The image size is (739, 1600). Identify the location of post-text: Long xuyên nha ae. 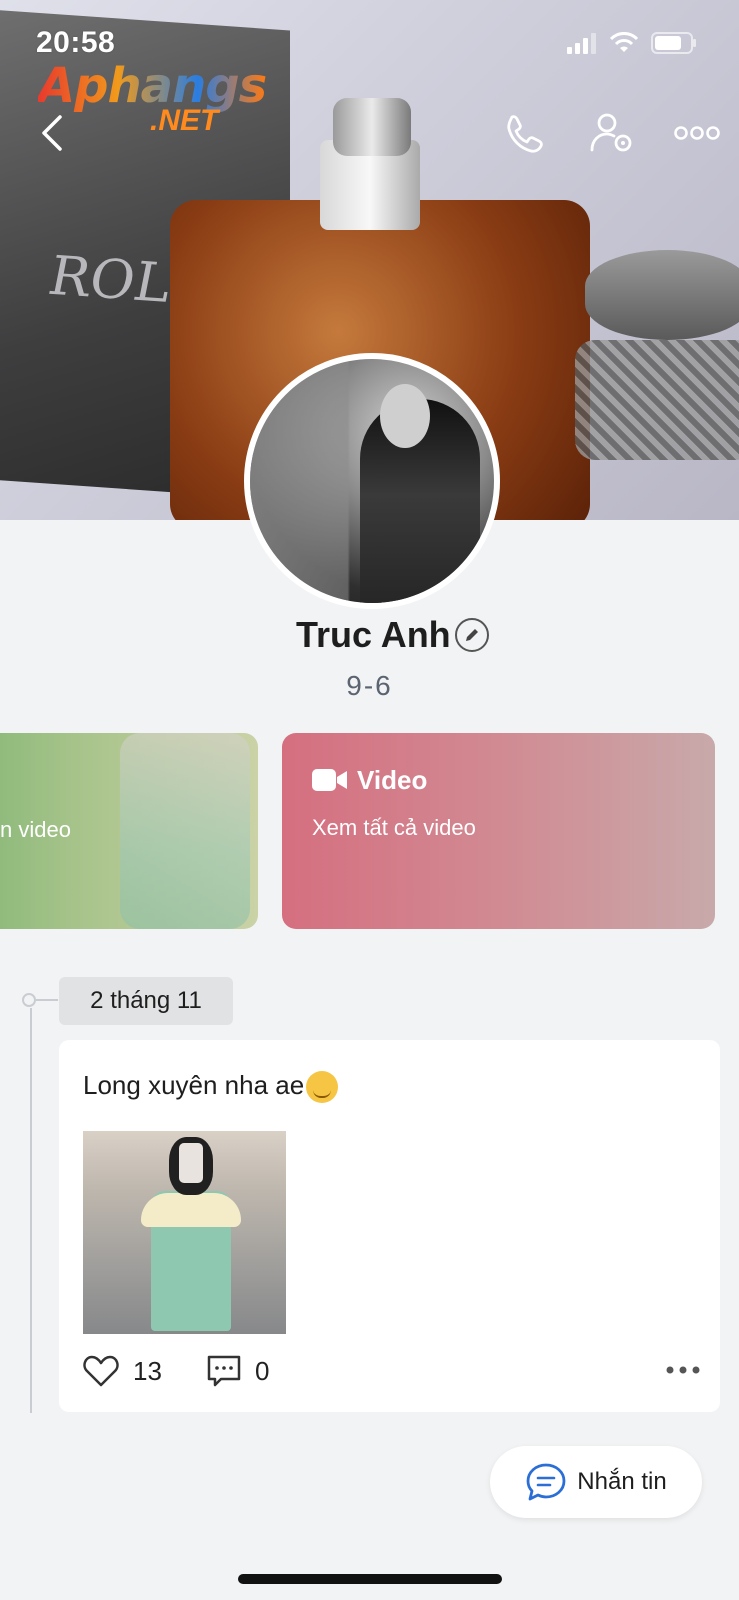
(211, 1087).